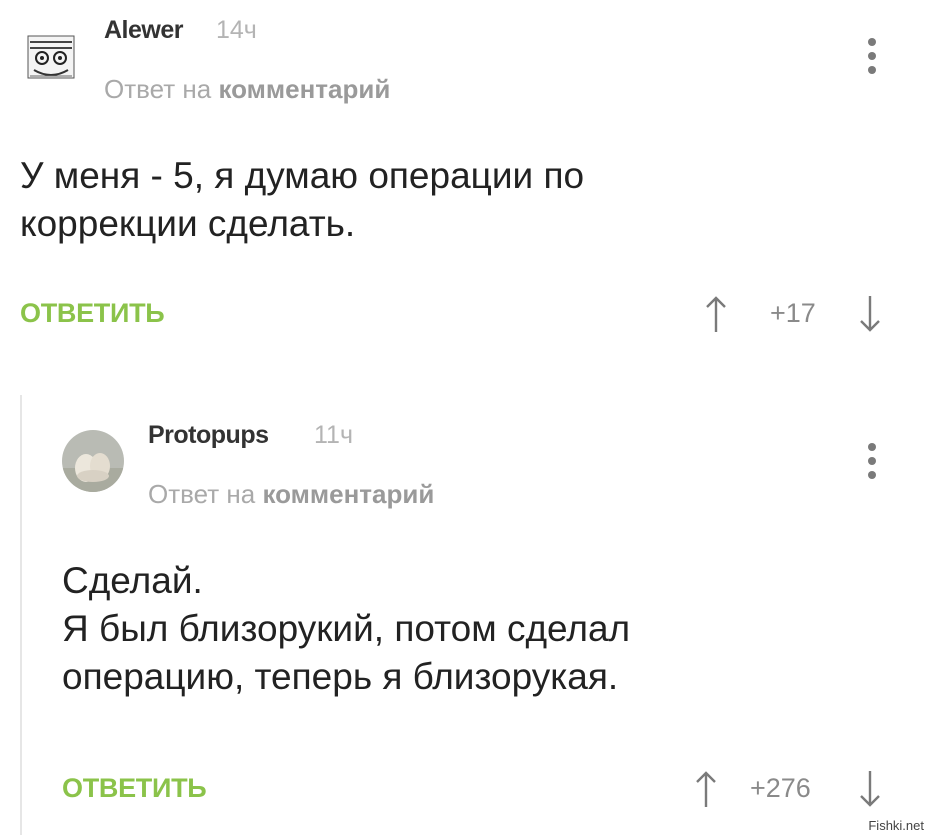 The image size is (928, 835). What do you see at coordinates (143, 30) in the screenshot?
I see `username: Alewer` at bounding box center [143, 30].